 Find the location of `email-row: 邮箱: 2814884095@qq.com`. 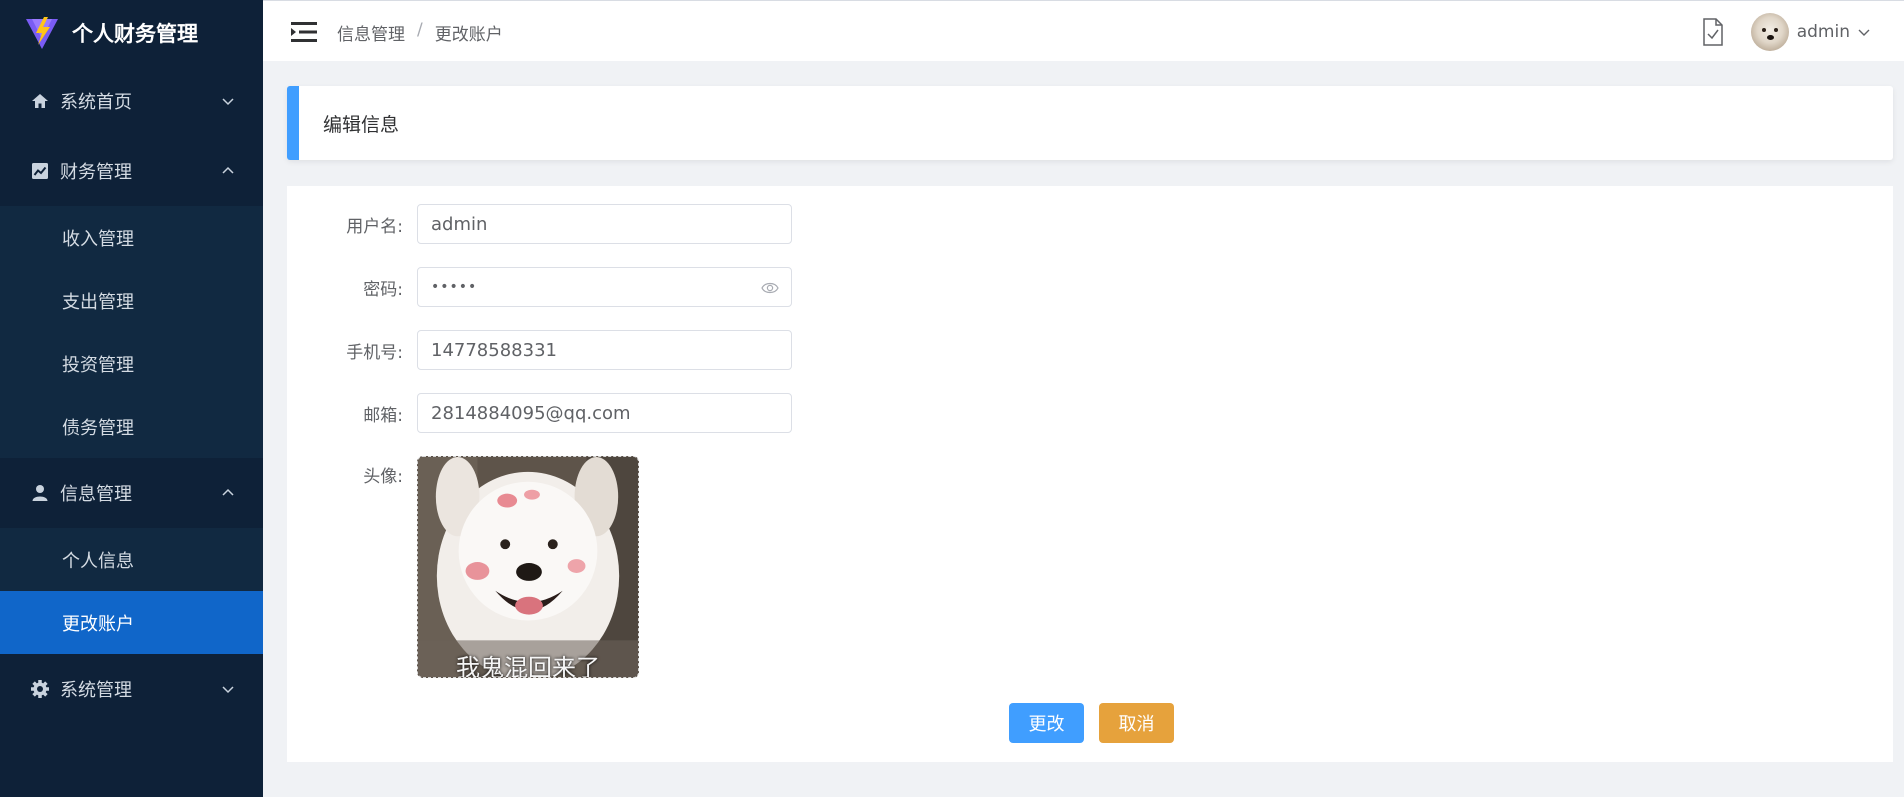

email-row: 邮箱: 2814884095@qq.com is located at coordinates (539, 413).